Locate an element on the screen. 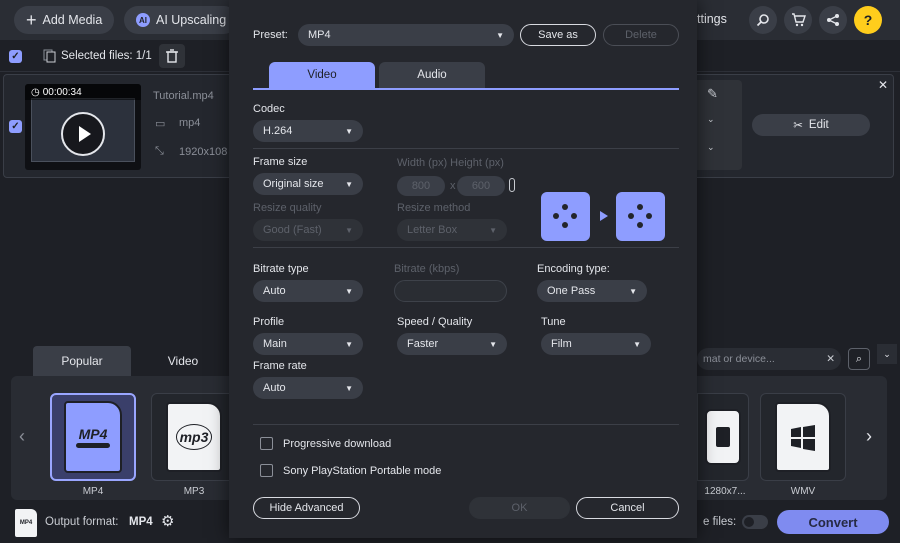 The image size is (900, 543). file-name: Tutorial.mp4 is located at coordinates (183, 96).